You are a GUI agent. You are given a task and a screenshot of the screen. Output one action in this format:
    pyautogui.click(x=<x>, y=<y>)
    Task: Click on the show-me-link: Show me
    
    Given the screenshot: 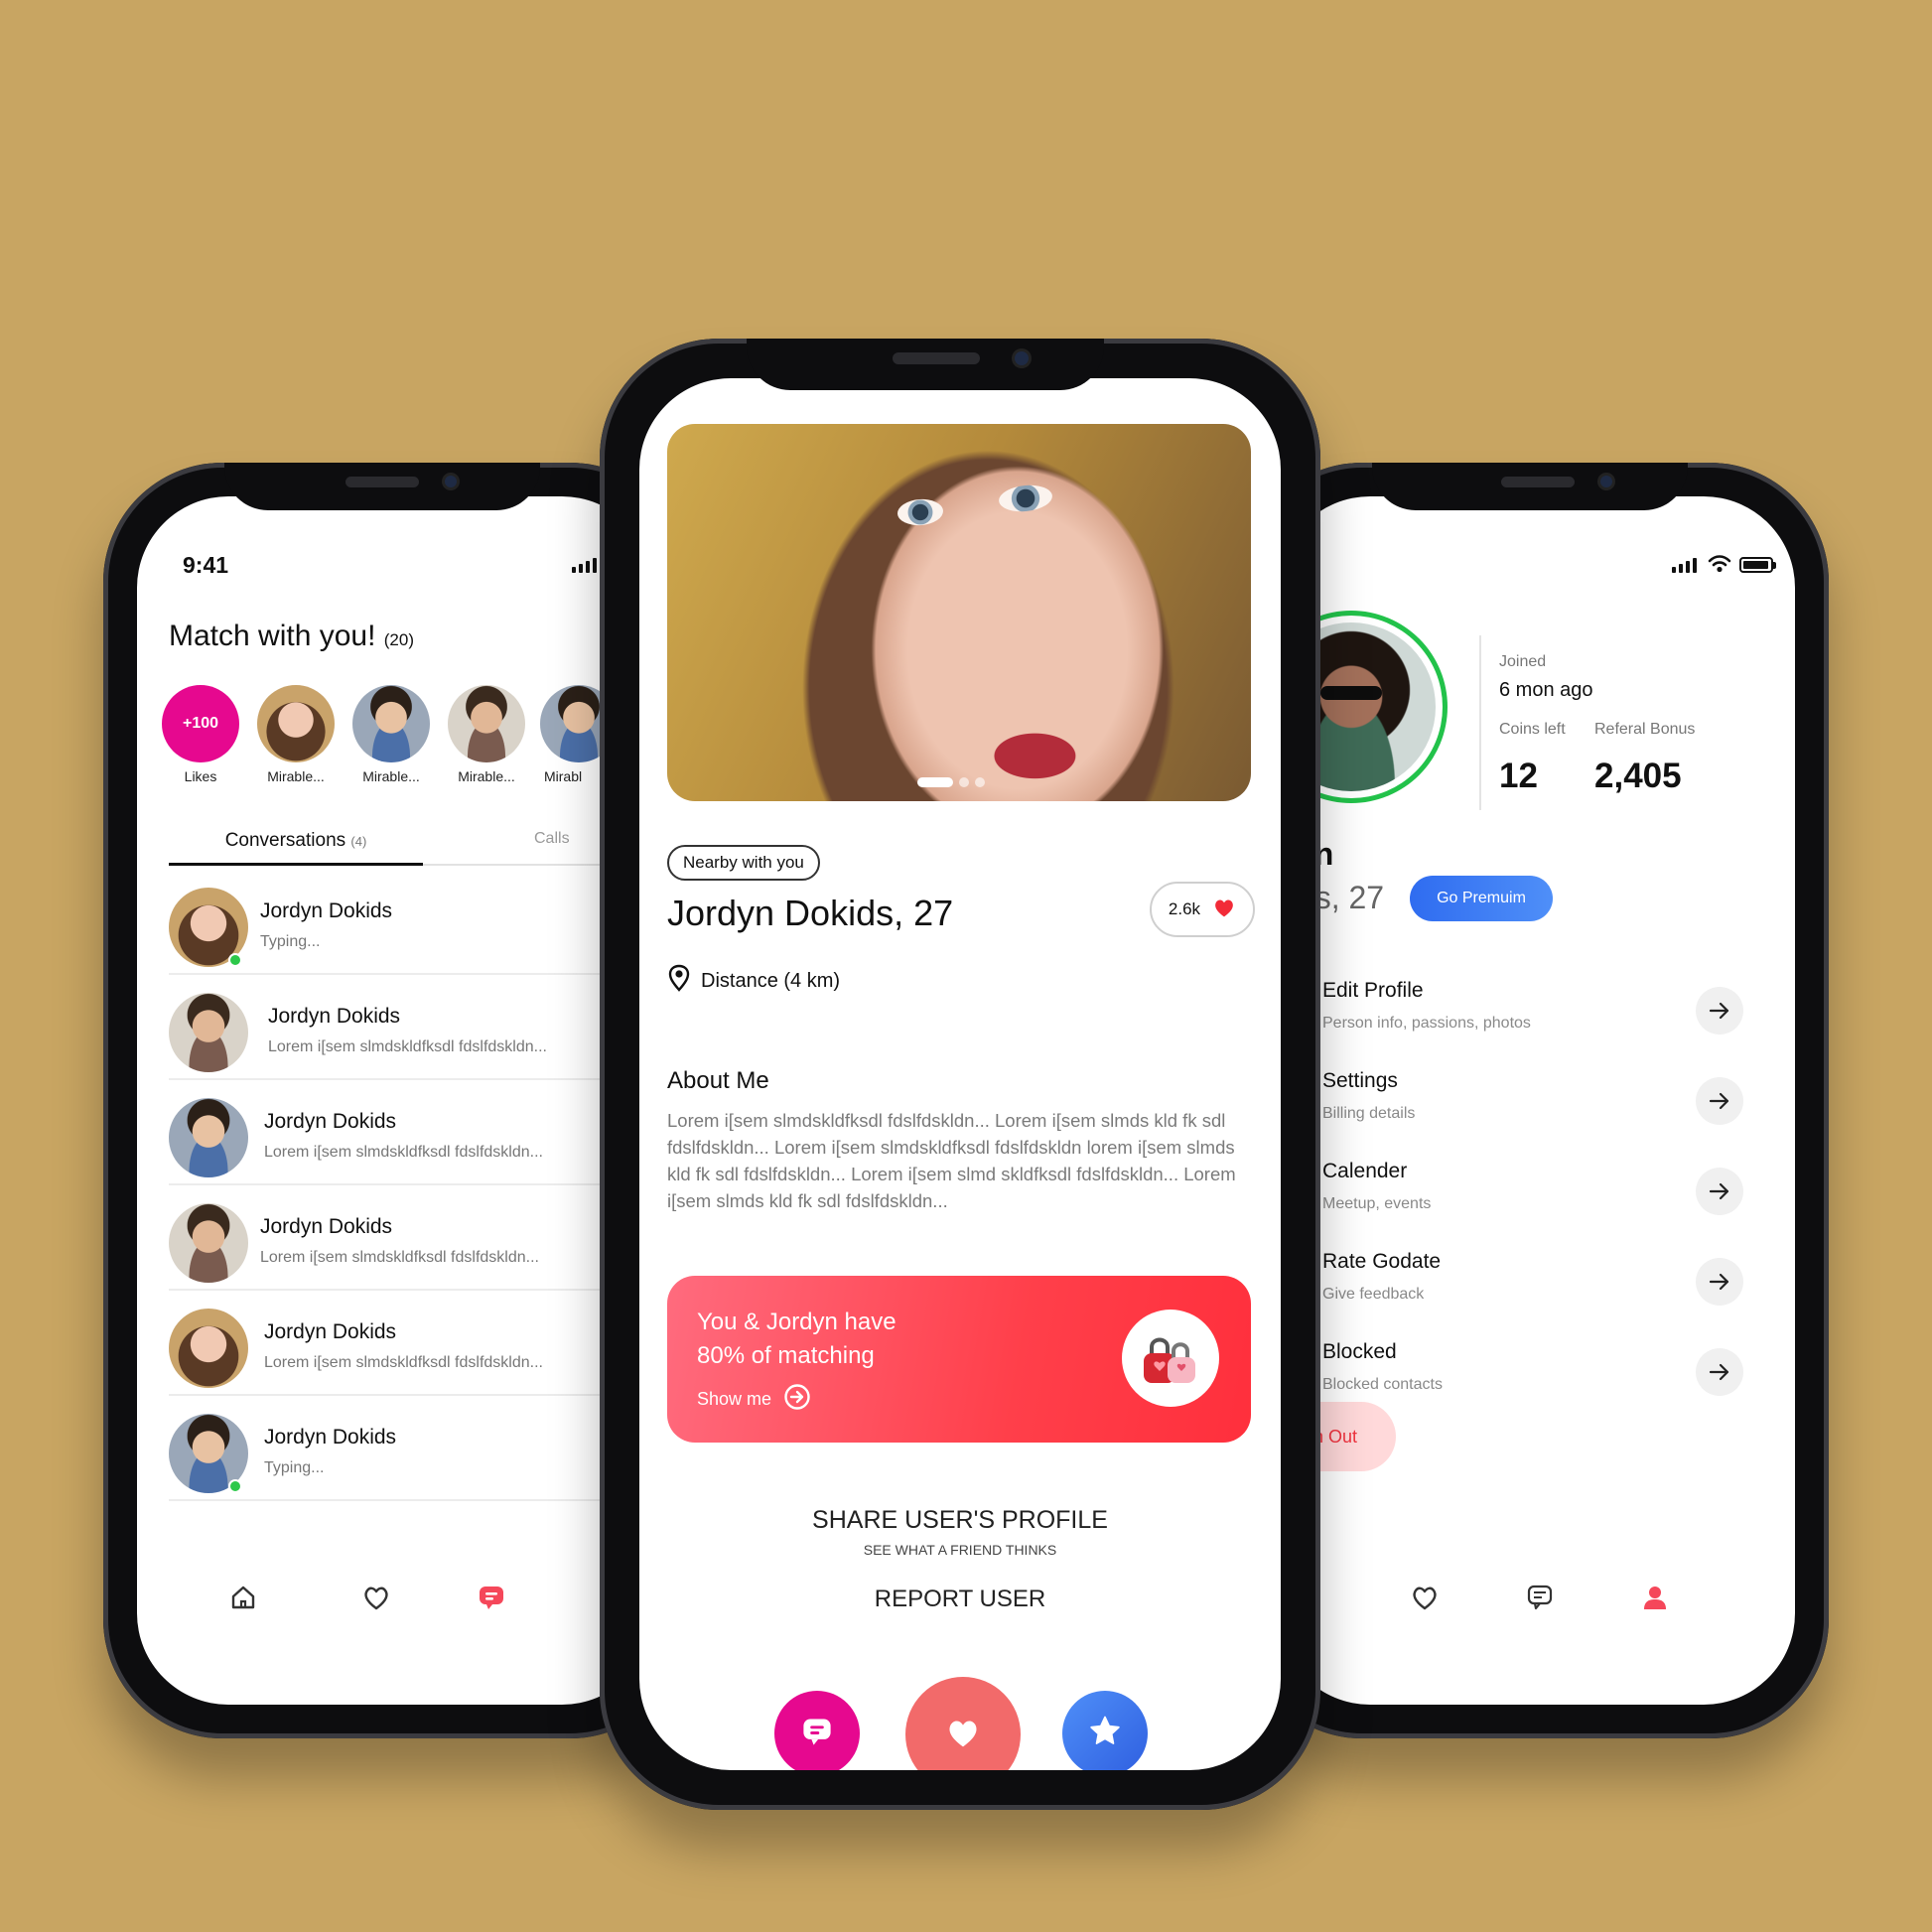 What is the action you would take?
    pyautogui.click(x=754, y=1400)
    